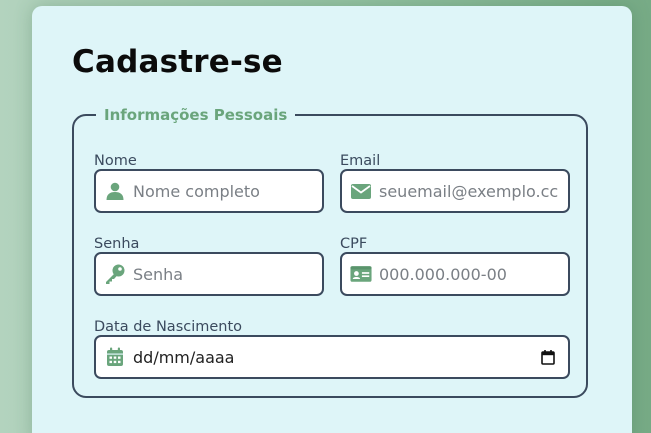  What do you see at coordinates (360, 161) in the screenshot?
I see `email-label: Email` at bounding box center [360, 161].